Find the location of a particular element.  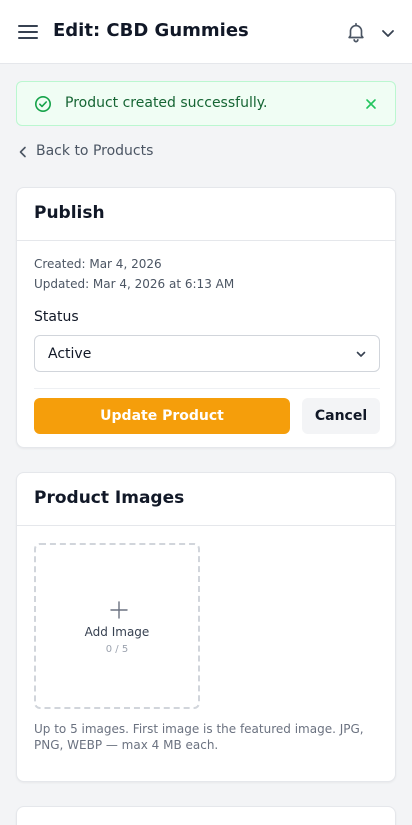

plus-icon is located at coordinates (119, 610).